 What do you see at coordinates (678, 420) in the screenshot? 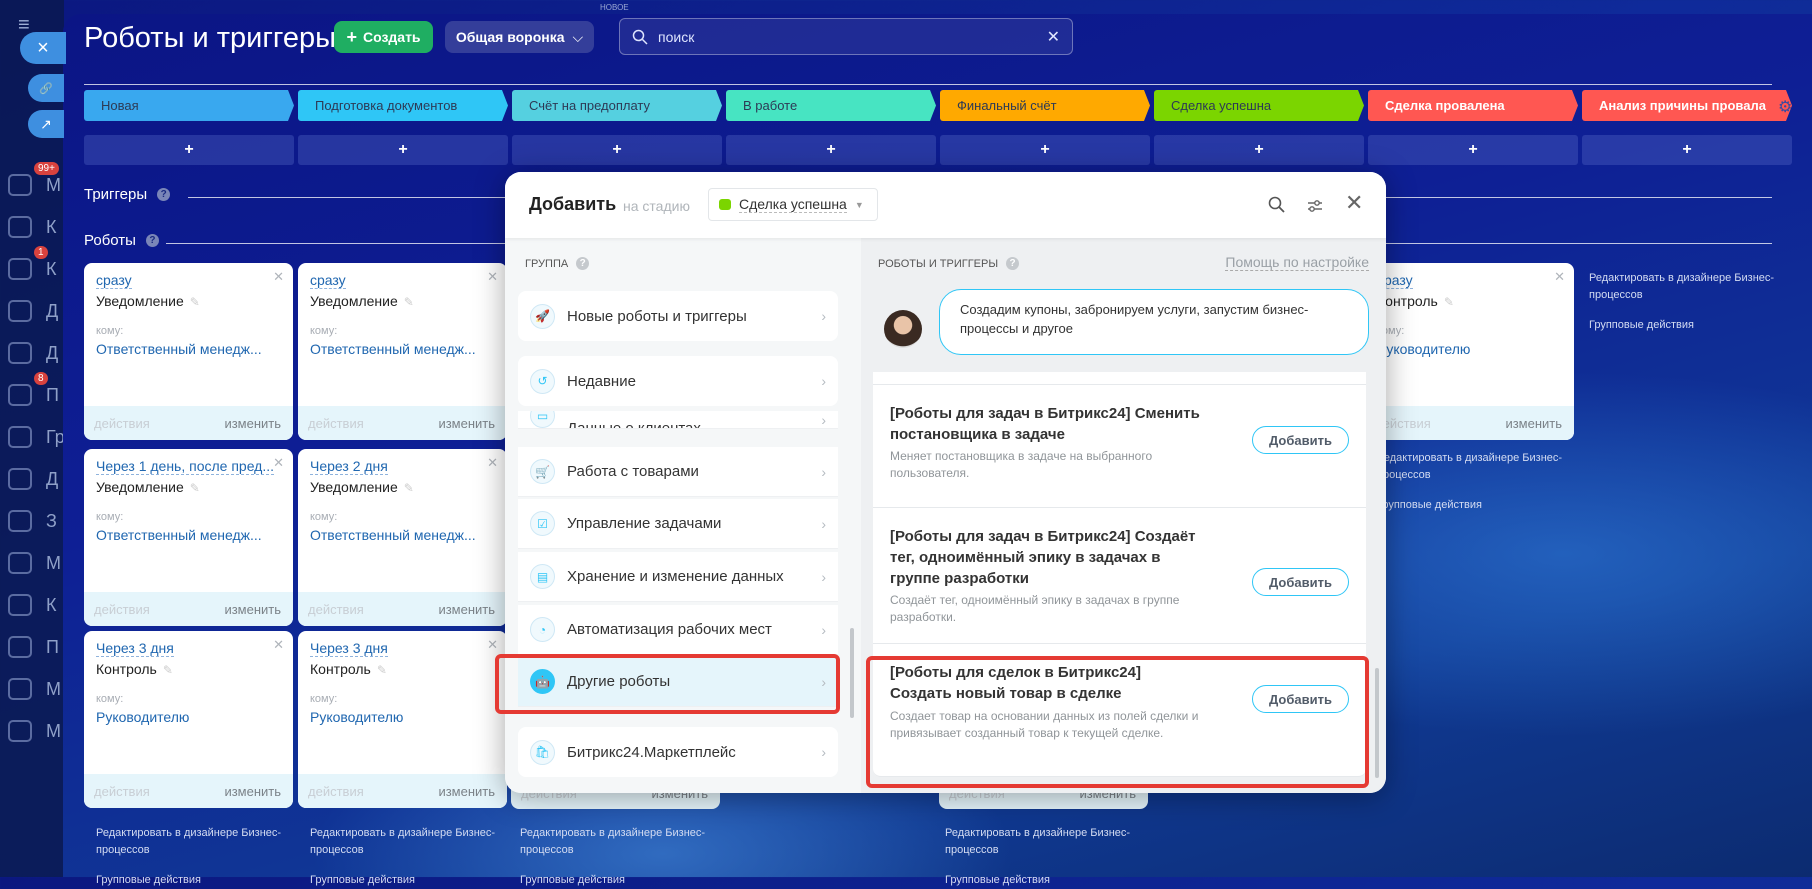
I see `group-item: ▭ Данные о клиентах ›` at bounding box center [678, 420].